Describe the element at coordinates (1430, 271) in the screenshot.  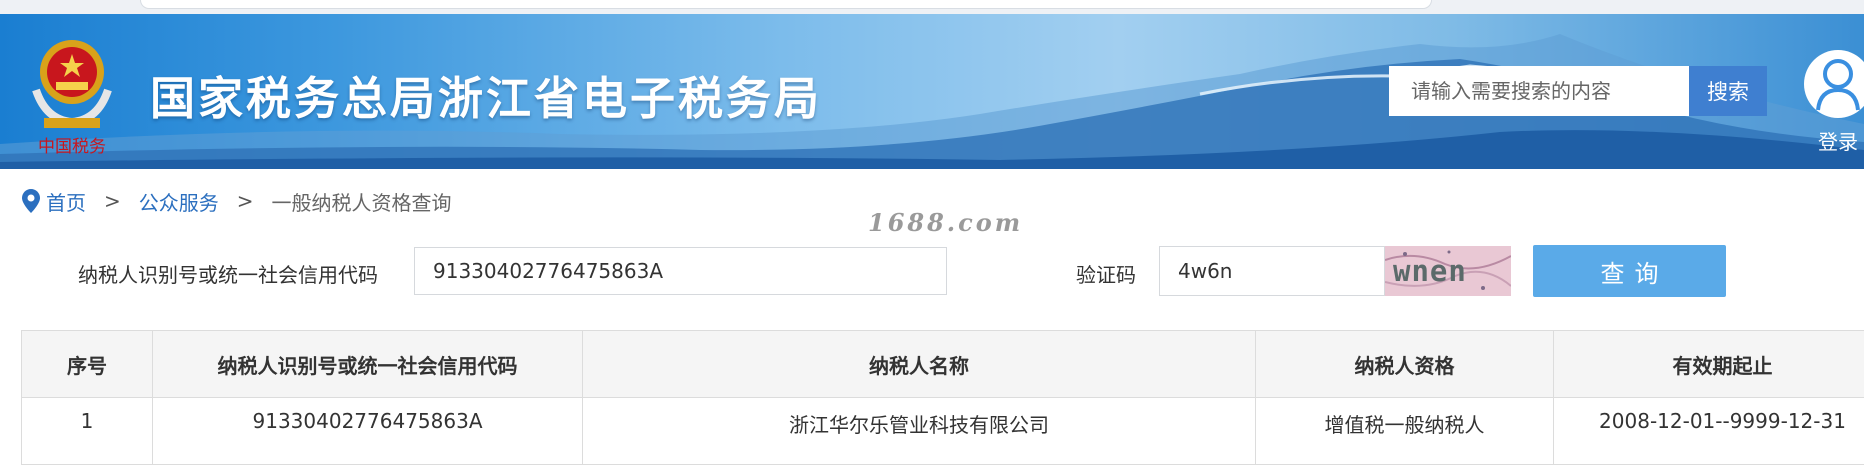
I see `captcha-image-text: wnen` at that location.